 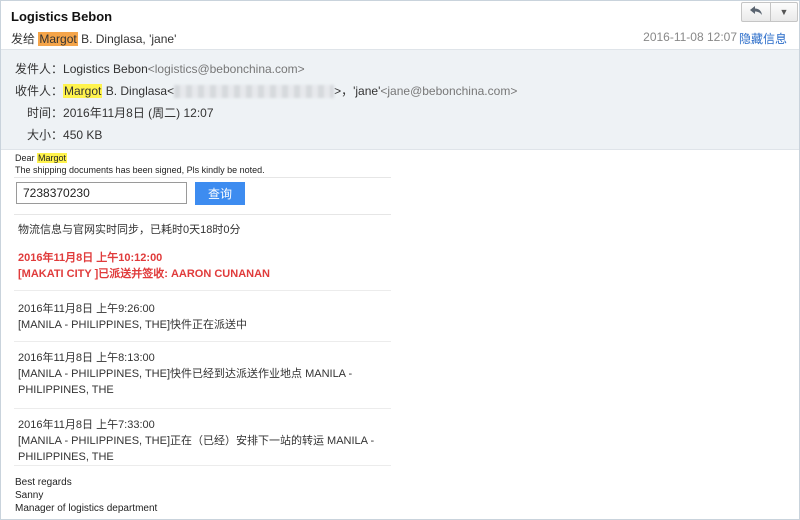 I want to click on event-time: 2016年11月8日 上午8:13:00, so click(x=86, y=358).